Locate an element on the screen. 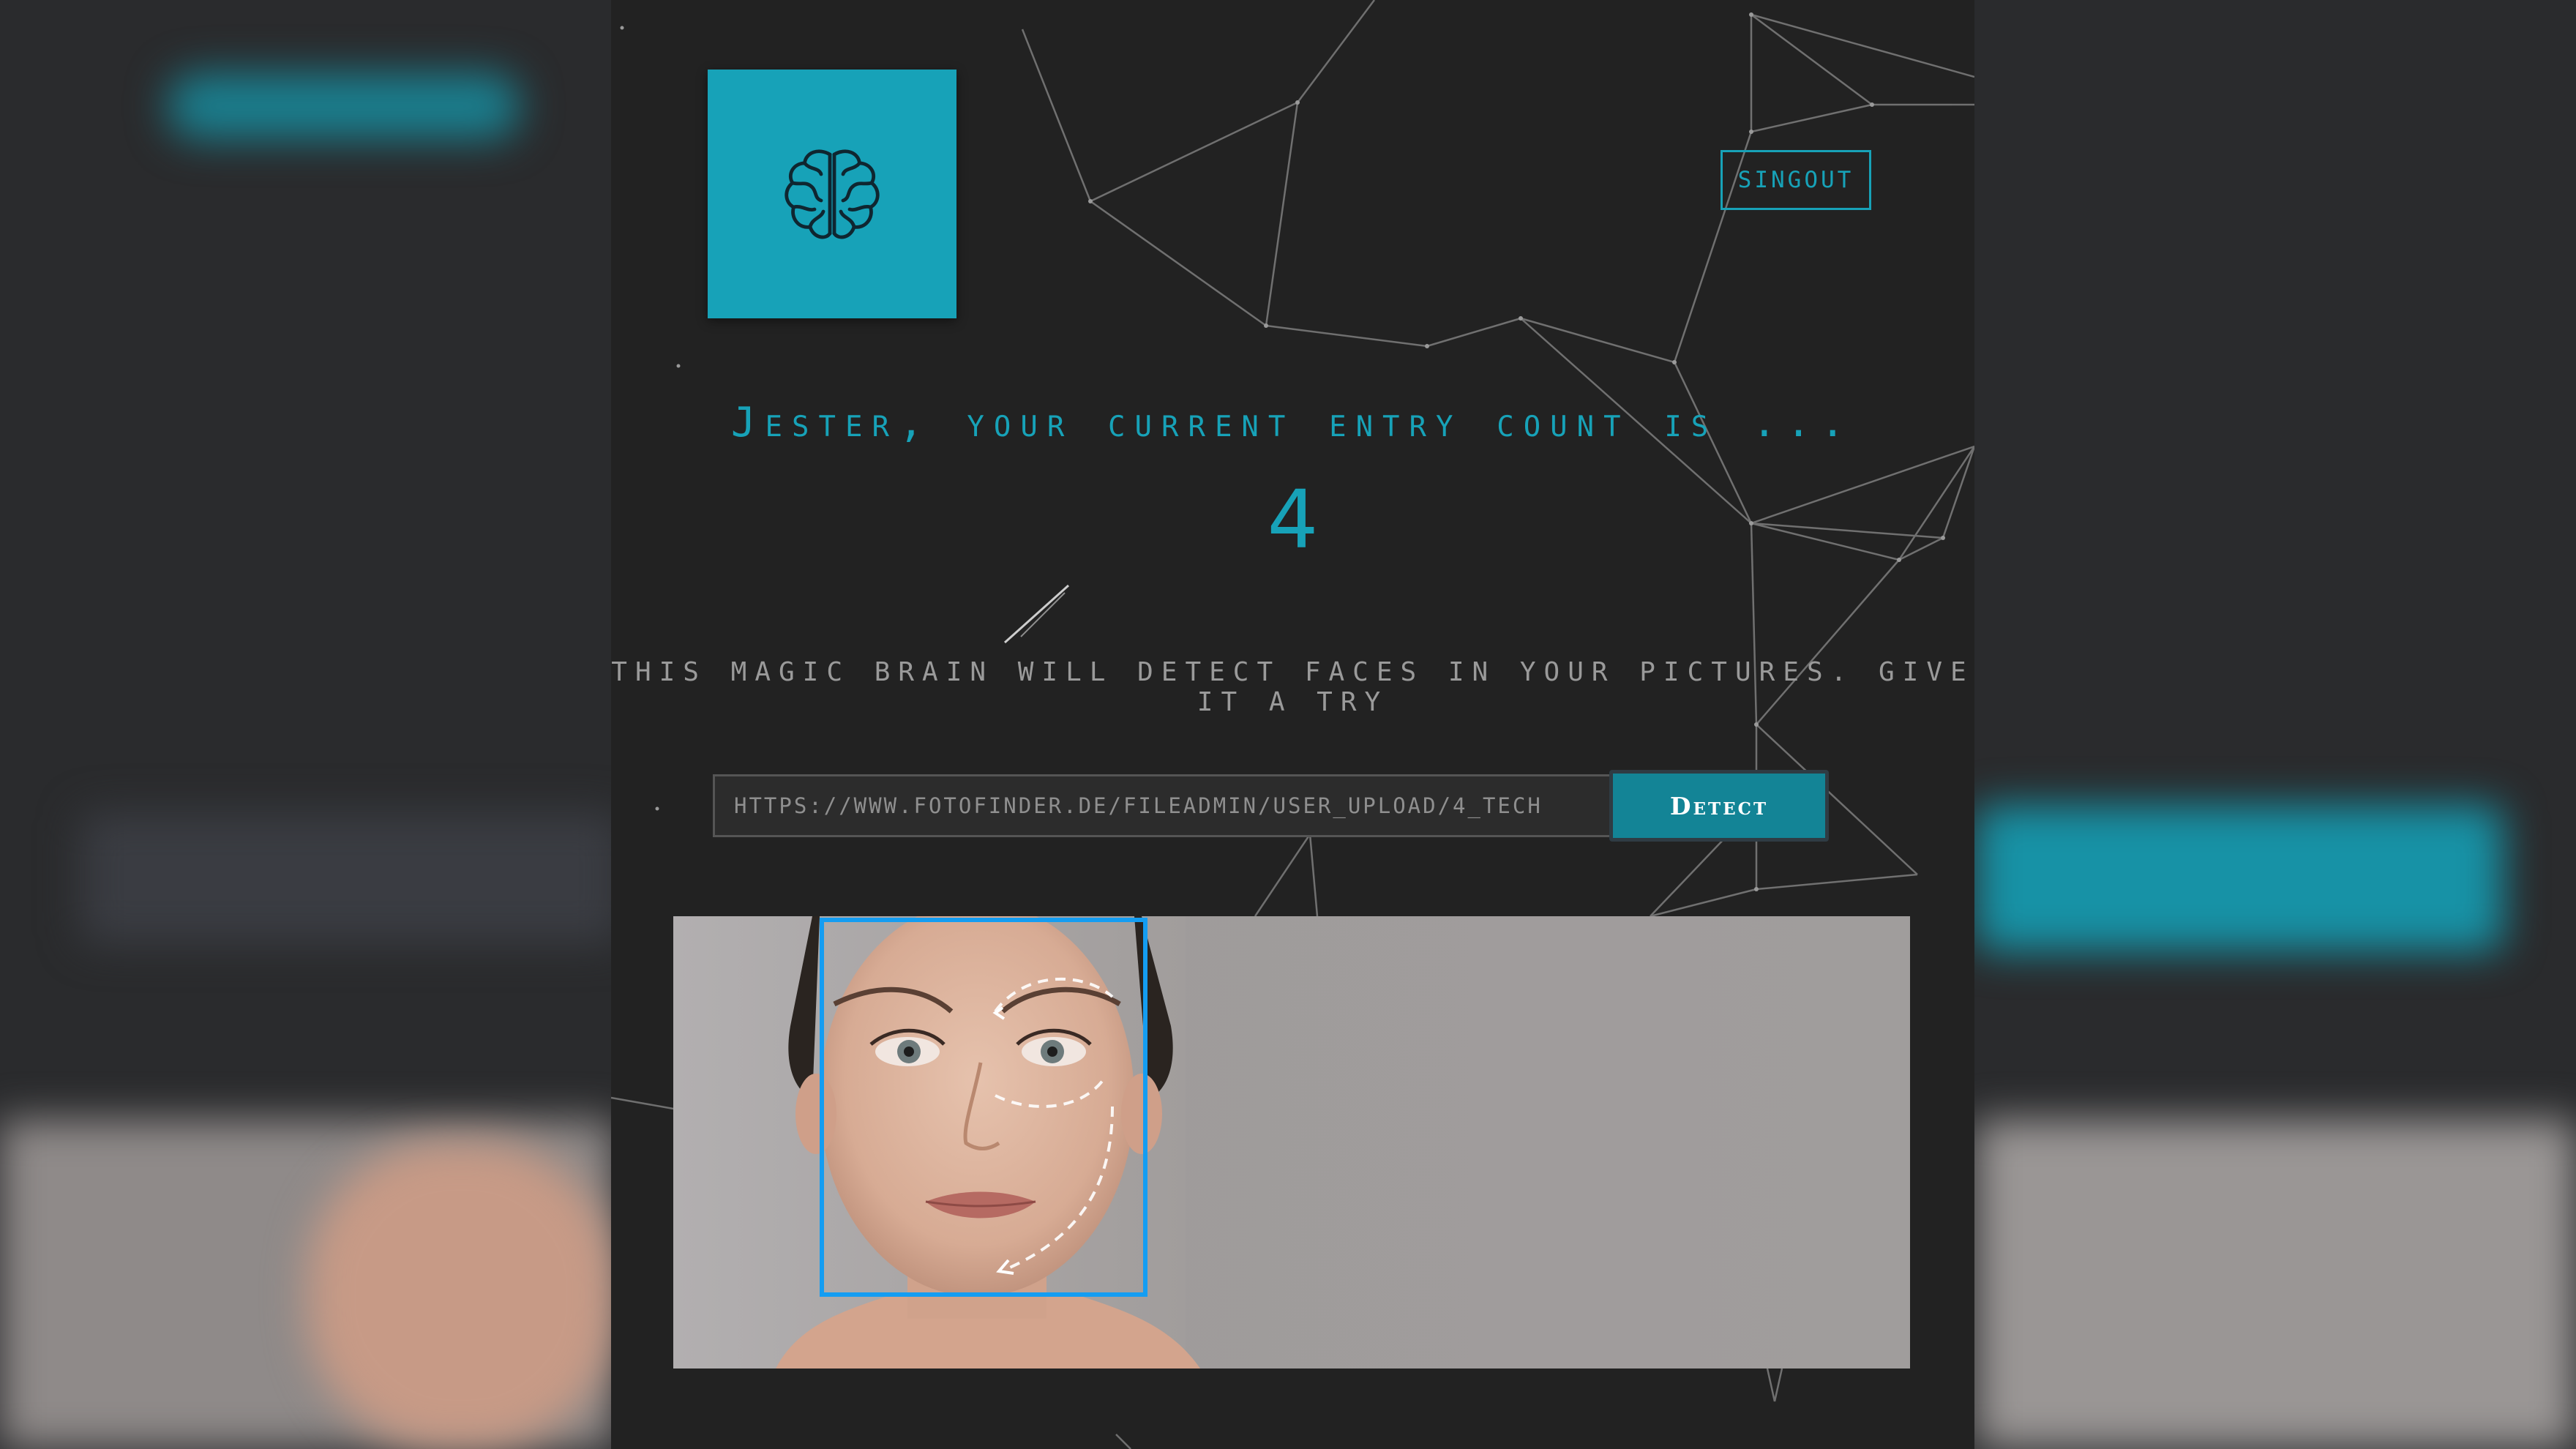 Image resolution: width=2576 pixels, height=1449 pixels. face-bounding-box is located at coordinates (983, 1107).